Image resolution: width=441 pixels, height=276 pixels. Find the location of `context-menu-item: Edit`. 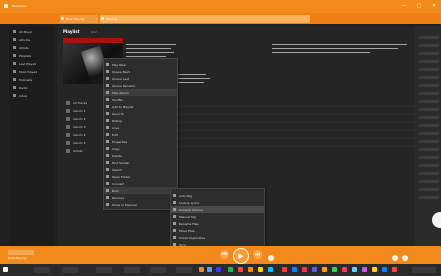

context-menu-item: Edit is located at coordinates (140, 134).